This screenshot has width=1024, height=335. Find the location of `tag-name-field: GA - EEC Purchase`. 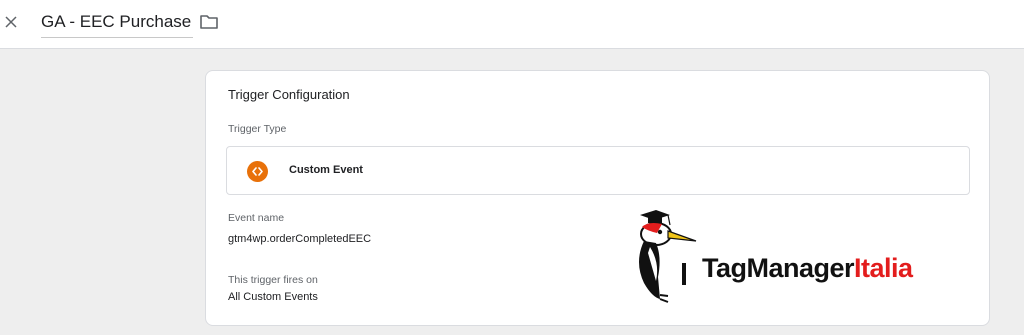

tag-name-field: GA - EEC Purchase is located at coordinates (117, 25).